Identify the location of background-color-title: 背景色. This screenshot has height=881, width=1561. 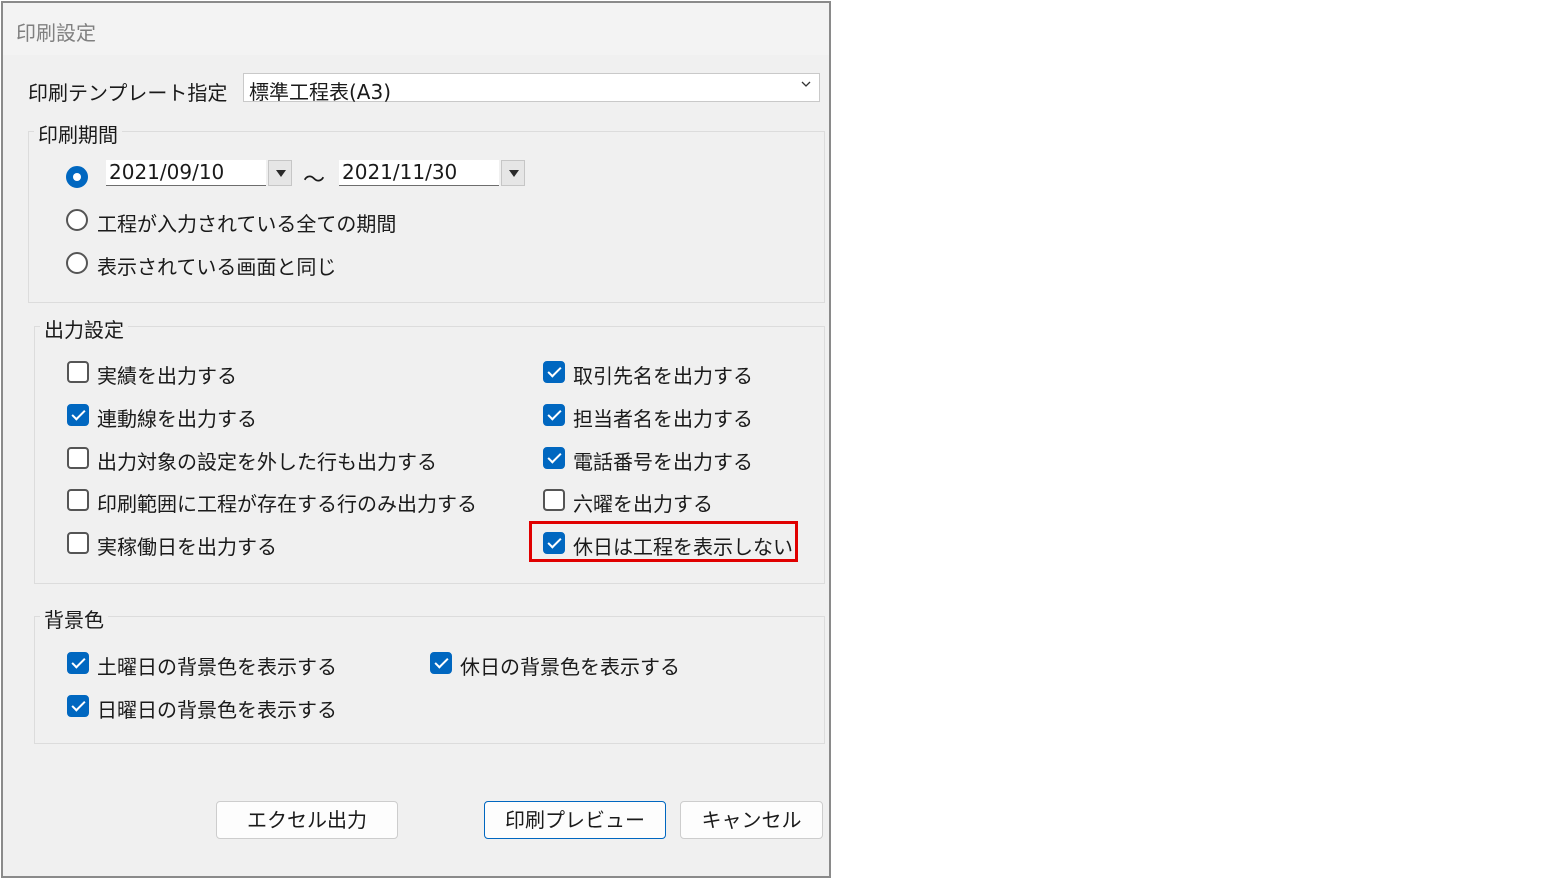
(74, 618).